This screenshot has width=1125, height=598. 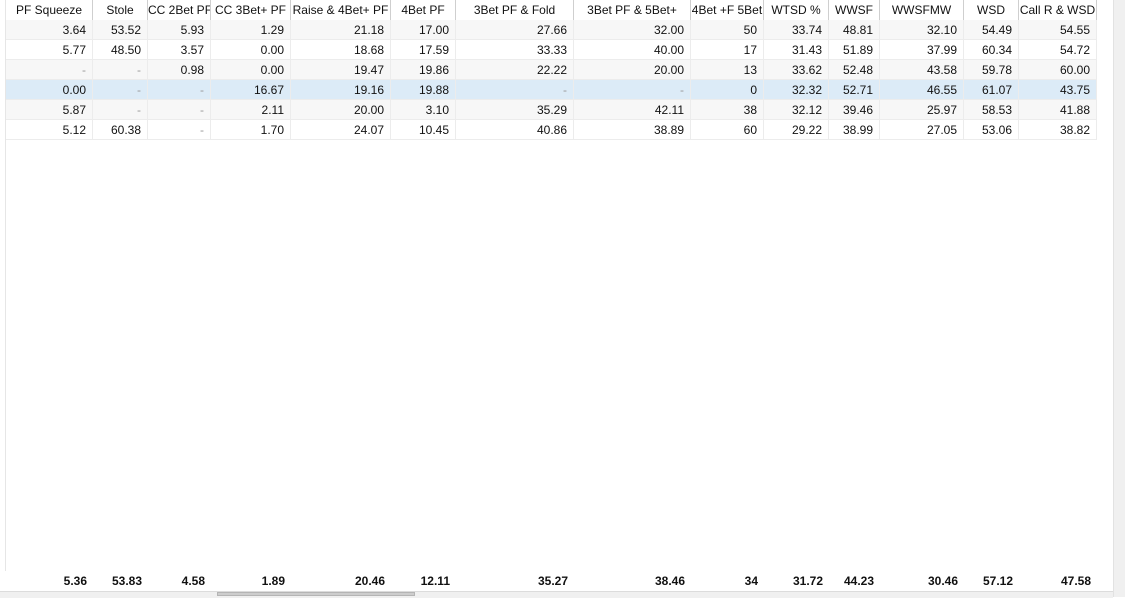 What do you see at coordinates (49, 130) in the screenshot?
I see `cell-pf-squeeze: 5.12` at bounding box center [49, 130].